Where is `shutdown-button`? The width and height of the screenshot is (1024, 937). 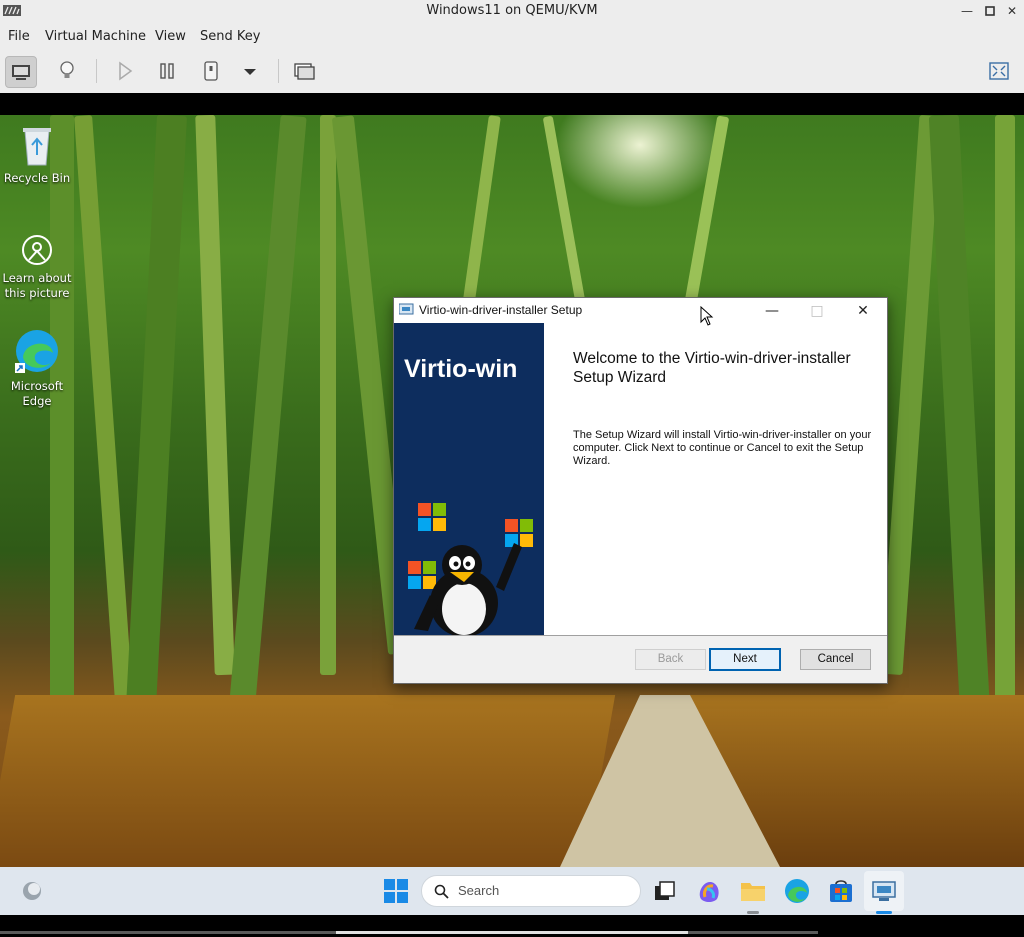
shutdown-button is located at coordinates (211, 71).